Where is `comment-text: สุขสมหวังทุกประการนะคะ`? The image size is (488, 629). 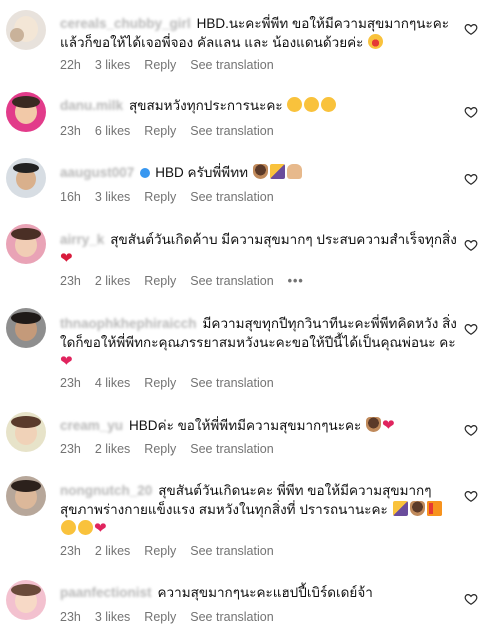
comment-text: สุขสมหวังทุกประการนะคะ is located at coordinates (206, 105).